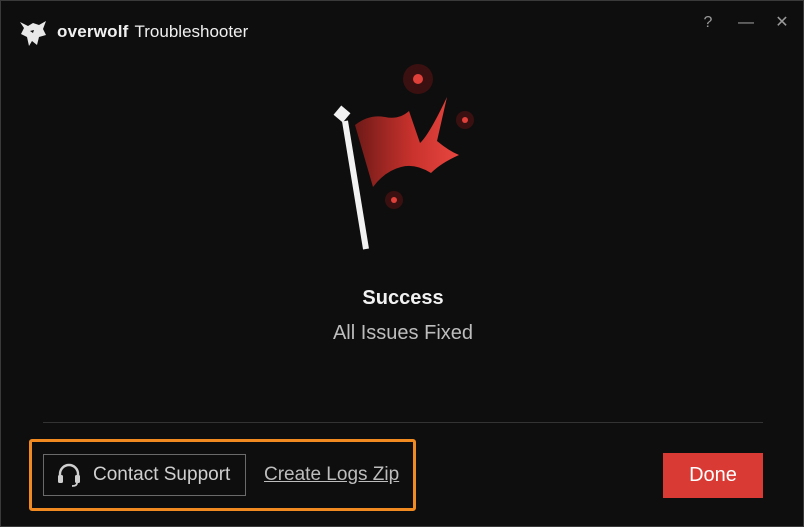 The height and width of the screenshot is (527, 804). What do you see at coordinates (93, 31) in the screenshot?
I see `brand-name: overwolf` at bounding box center [93, 31].